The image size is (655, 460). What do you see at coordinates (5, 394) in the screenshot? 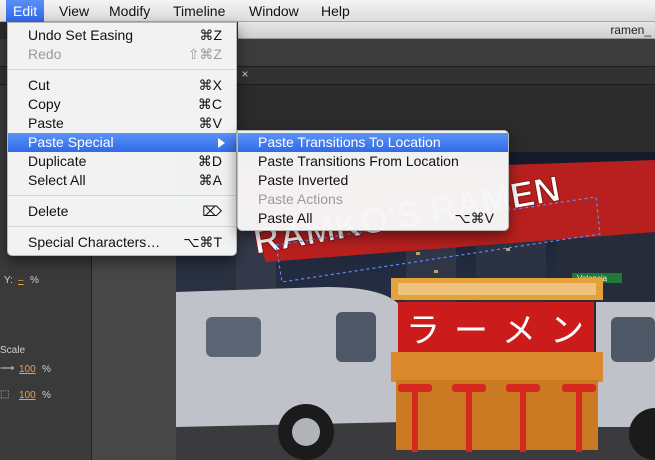
I see `scale-height-icon: ⬚` at bounding box center [5, 394].